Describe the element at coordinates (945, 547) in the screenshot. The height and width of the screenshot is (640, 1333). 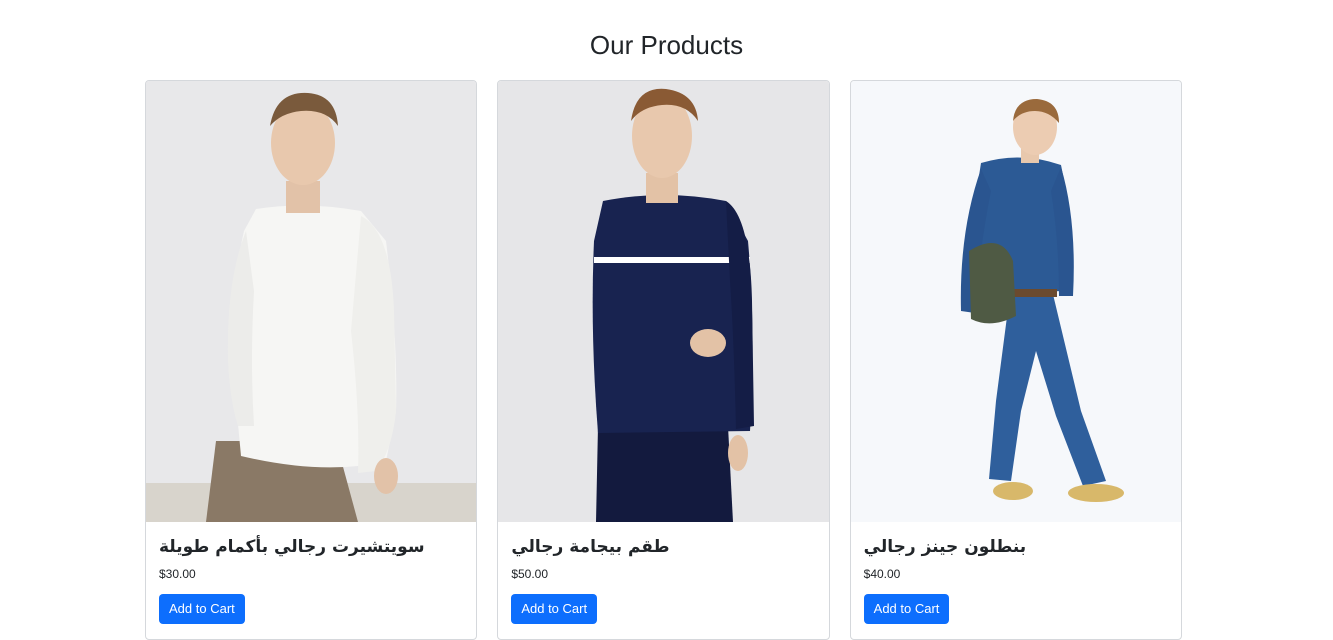
I see `product-name: بنطلون جينز رجالي` at that location.